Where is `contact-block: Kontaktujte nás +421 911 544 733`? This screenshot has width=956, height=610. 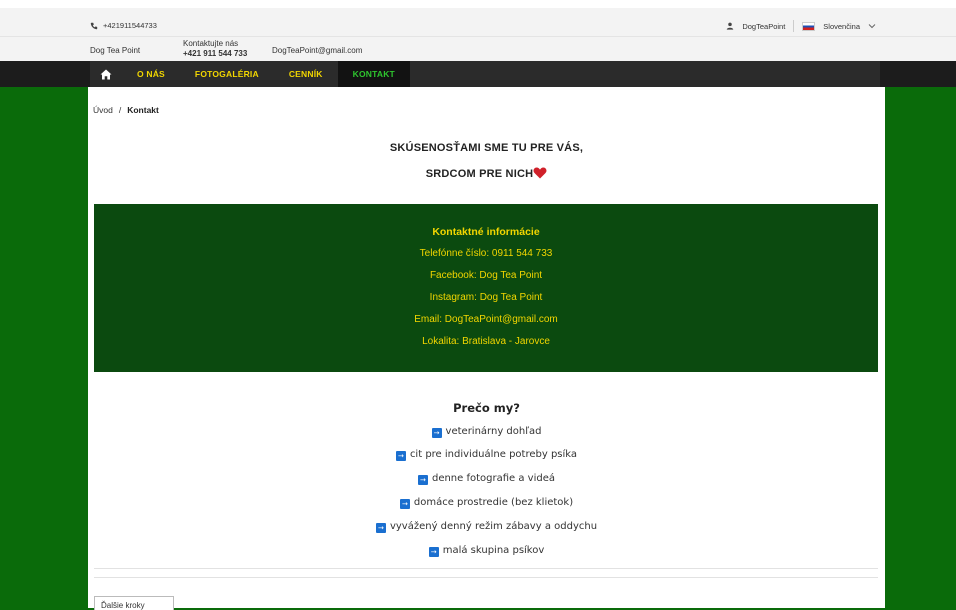 contact-block: Kontaktujte nás +421 911 544 733 is located at coordinates (215, 49).